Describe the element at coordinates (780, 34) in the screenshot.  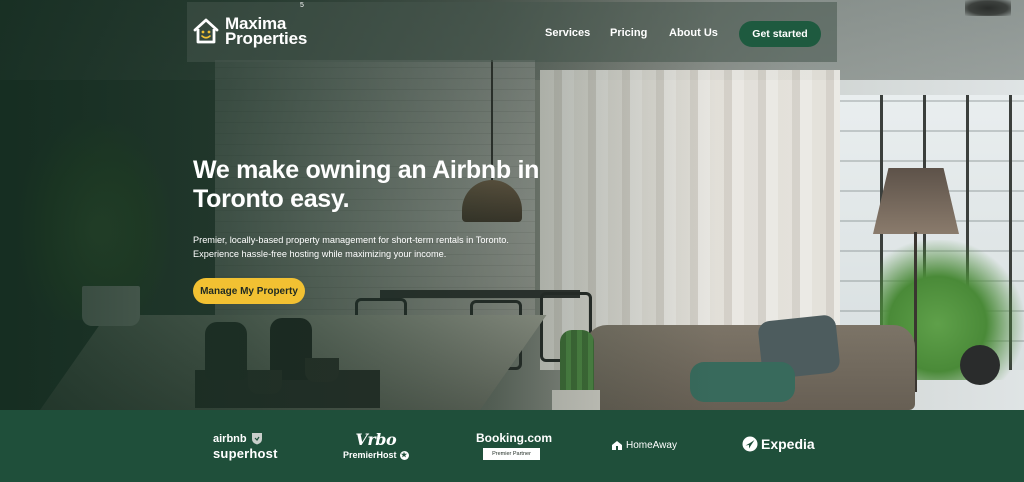
I see `get-started-button: Get started` at that location.